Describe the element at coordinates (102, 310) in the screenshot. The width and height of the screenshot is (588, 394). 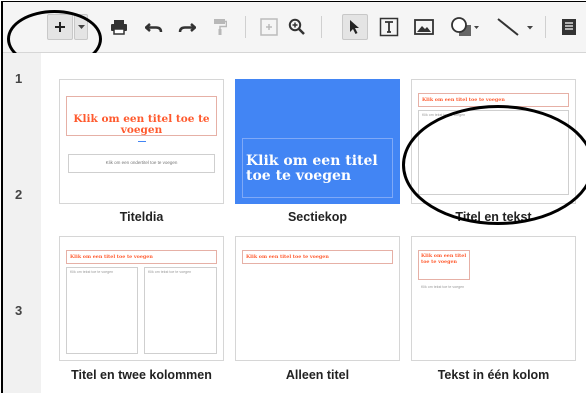
I see `left-column-placeholder` at that location.